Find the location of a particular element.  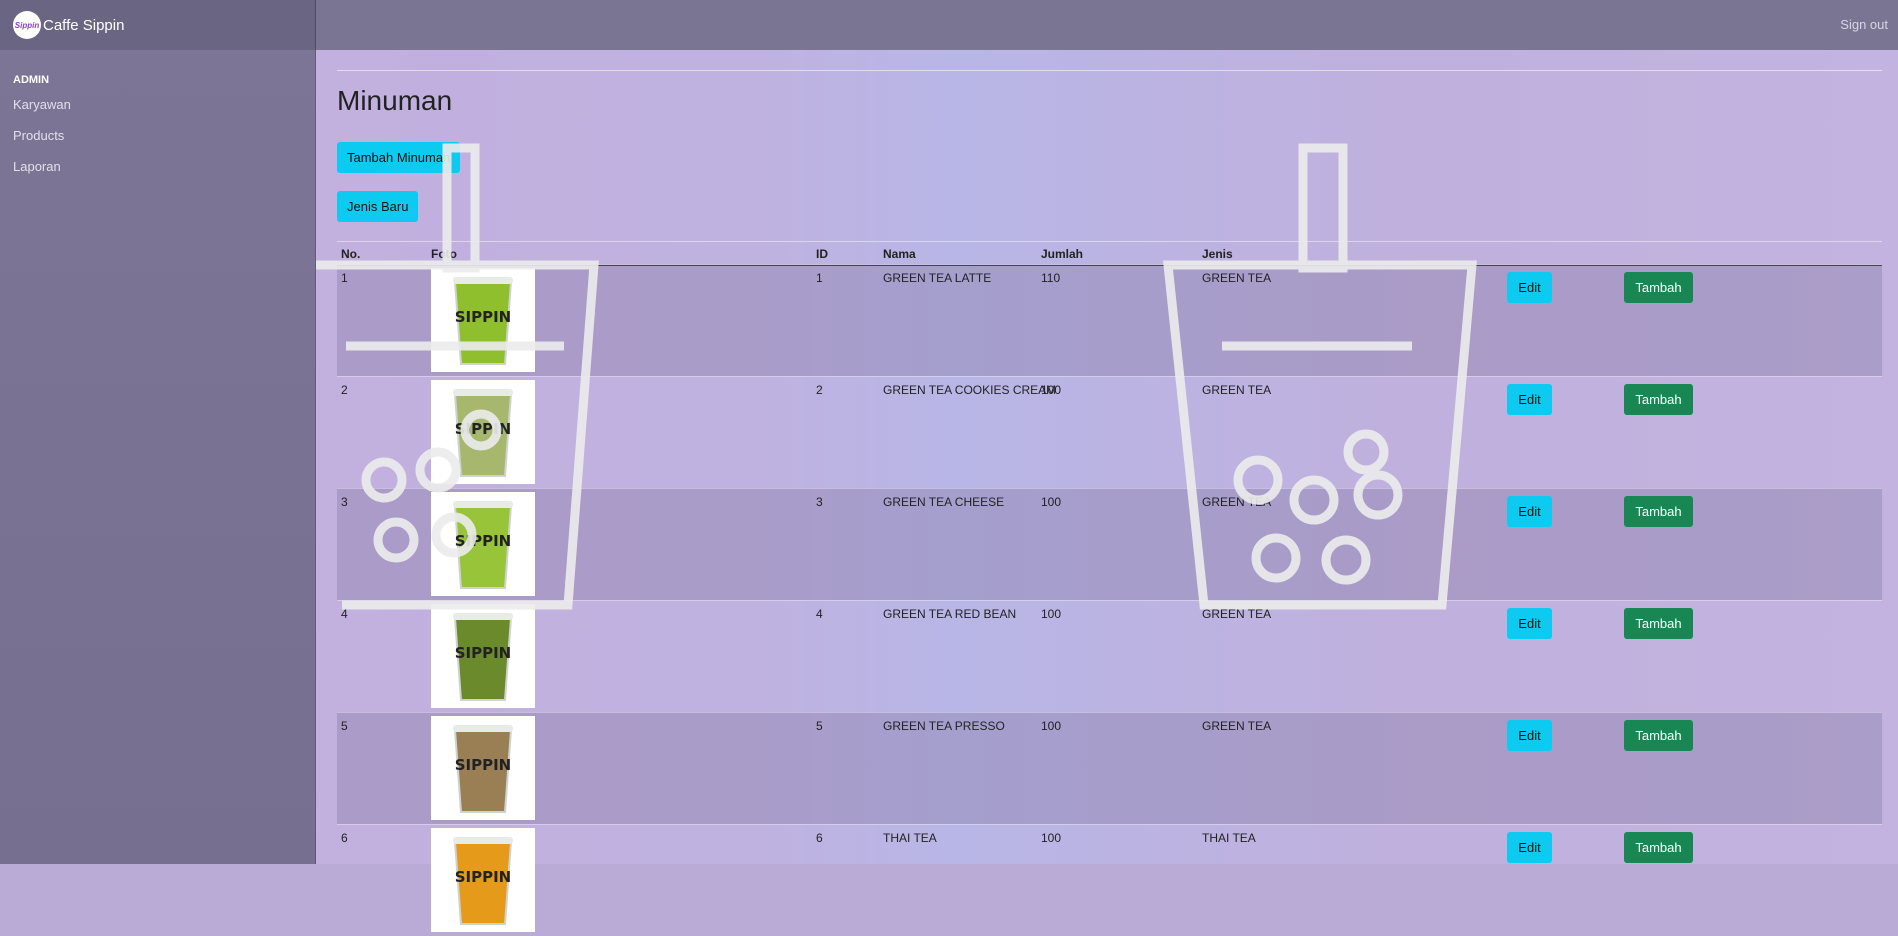

cell-id: 1 is located at coordinates (819, 278).